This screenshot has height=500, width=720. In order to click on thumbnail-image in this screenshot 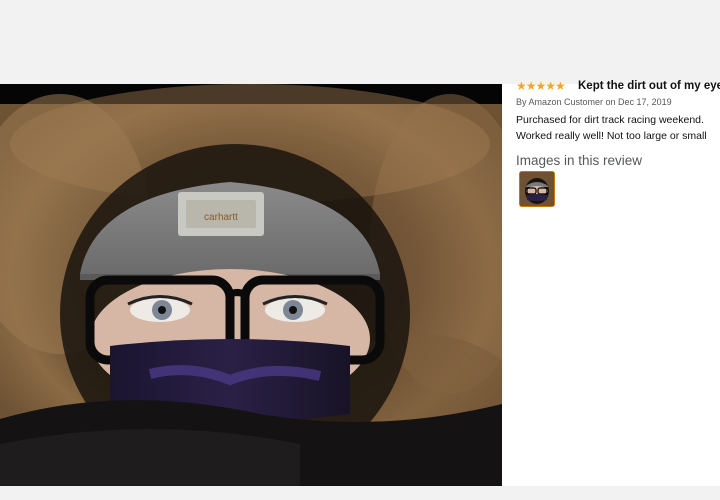, I will do `click(537, 189)`.